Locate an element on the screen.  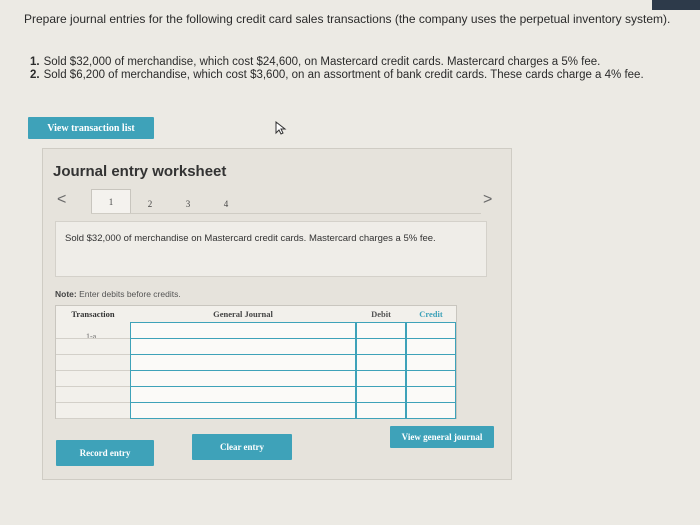
tab-2: 2 is located at coordinates (150, 204).